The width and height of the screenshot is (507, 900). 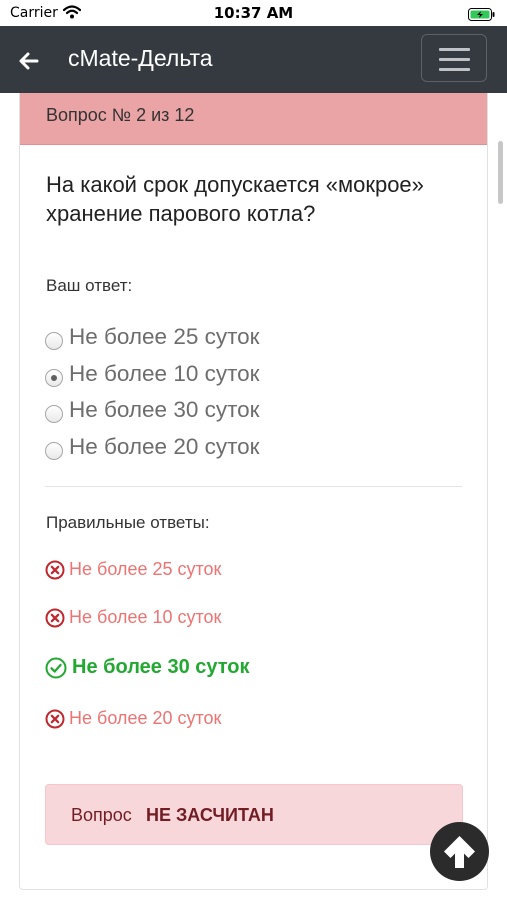 I want to click on your-answer-label: Ваш ответ:, so click(x=89, y=285).